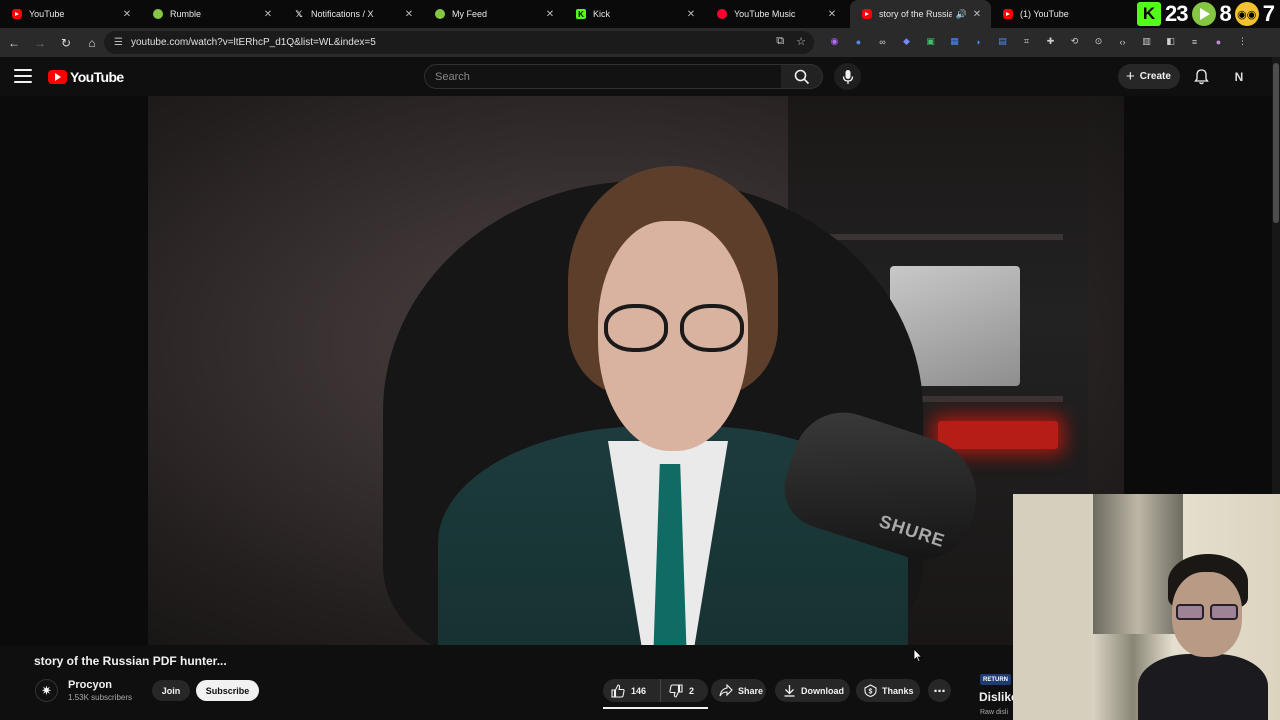 Image resolution: width=1280 pixels, height=720 pixels. What do you see at coordinates (834, 41) in the screenshot?
I see `extension-icon: ◉` at bounding box center [834, 41].